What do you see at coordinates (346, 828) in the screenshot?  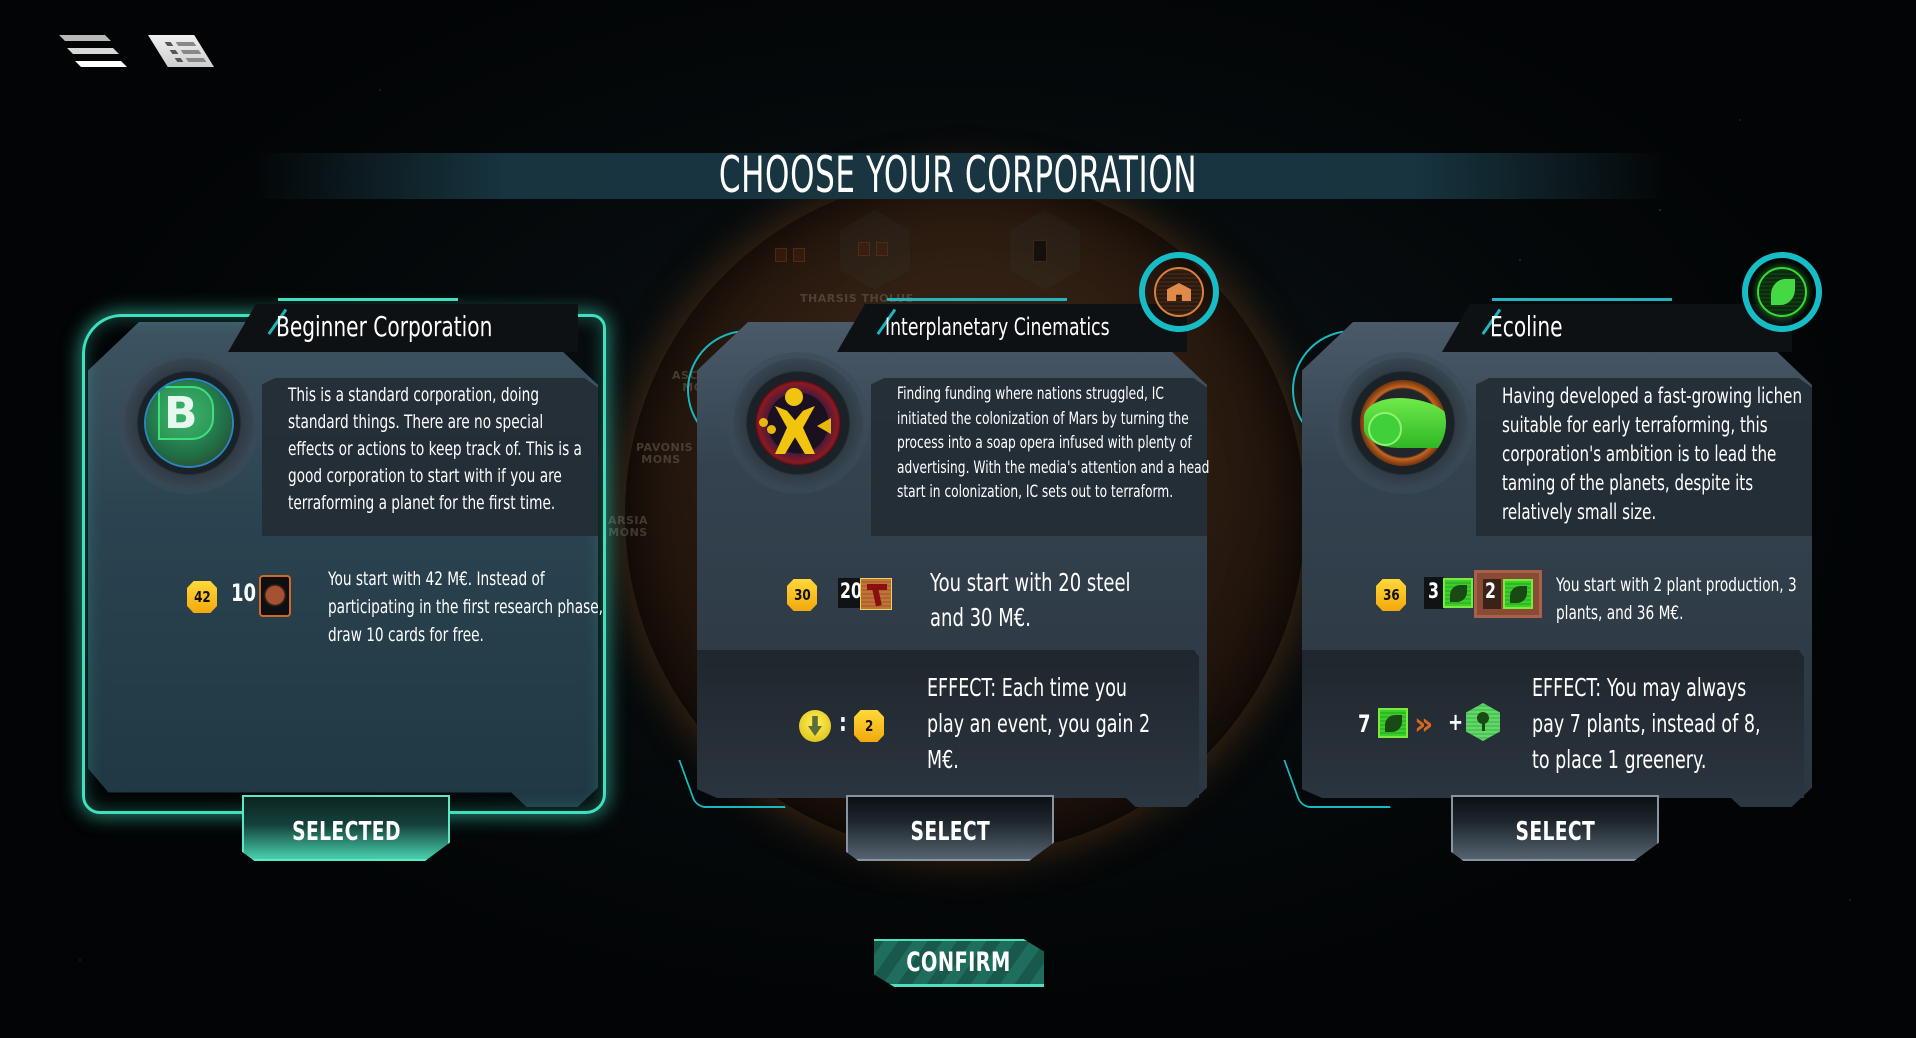 I see `selected-button: SELECTED` at bounding box center [346, 828].